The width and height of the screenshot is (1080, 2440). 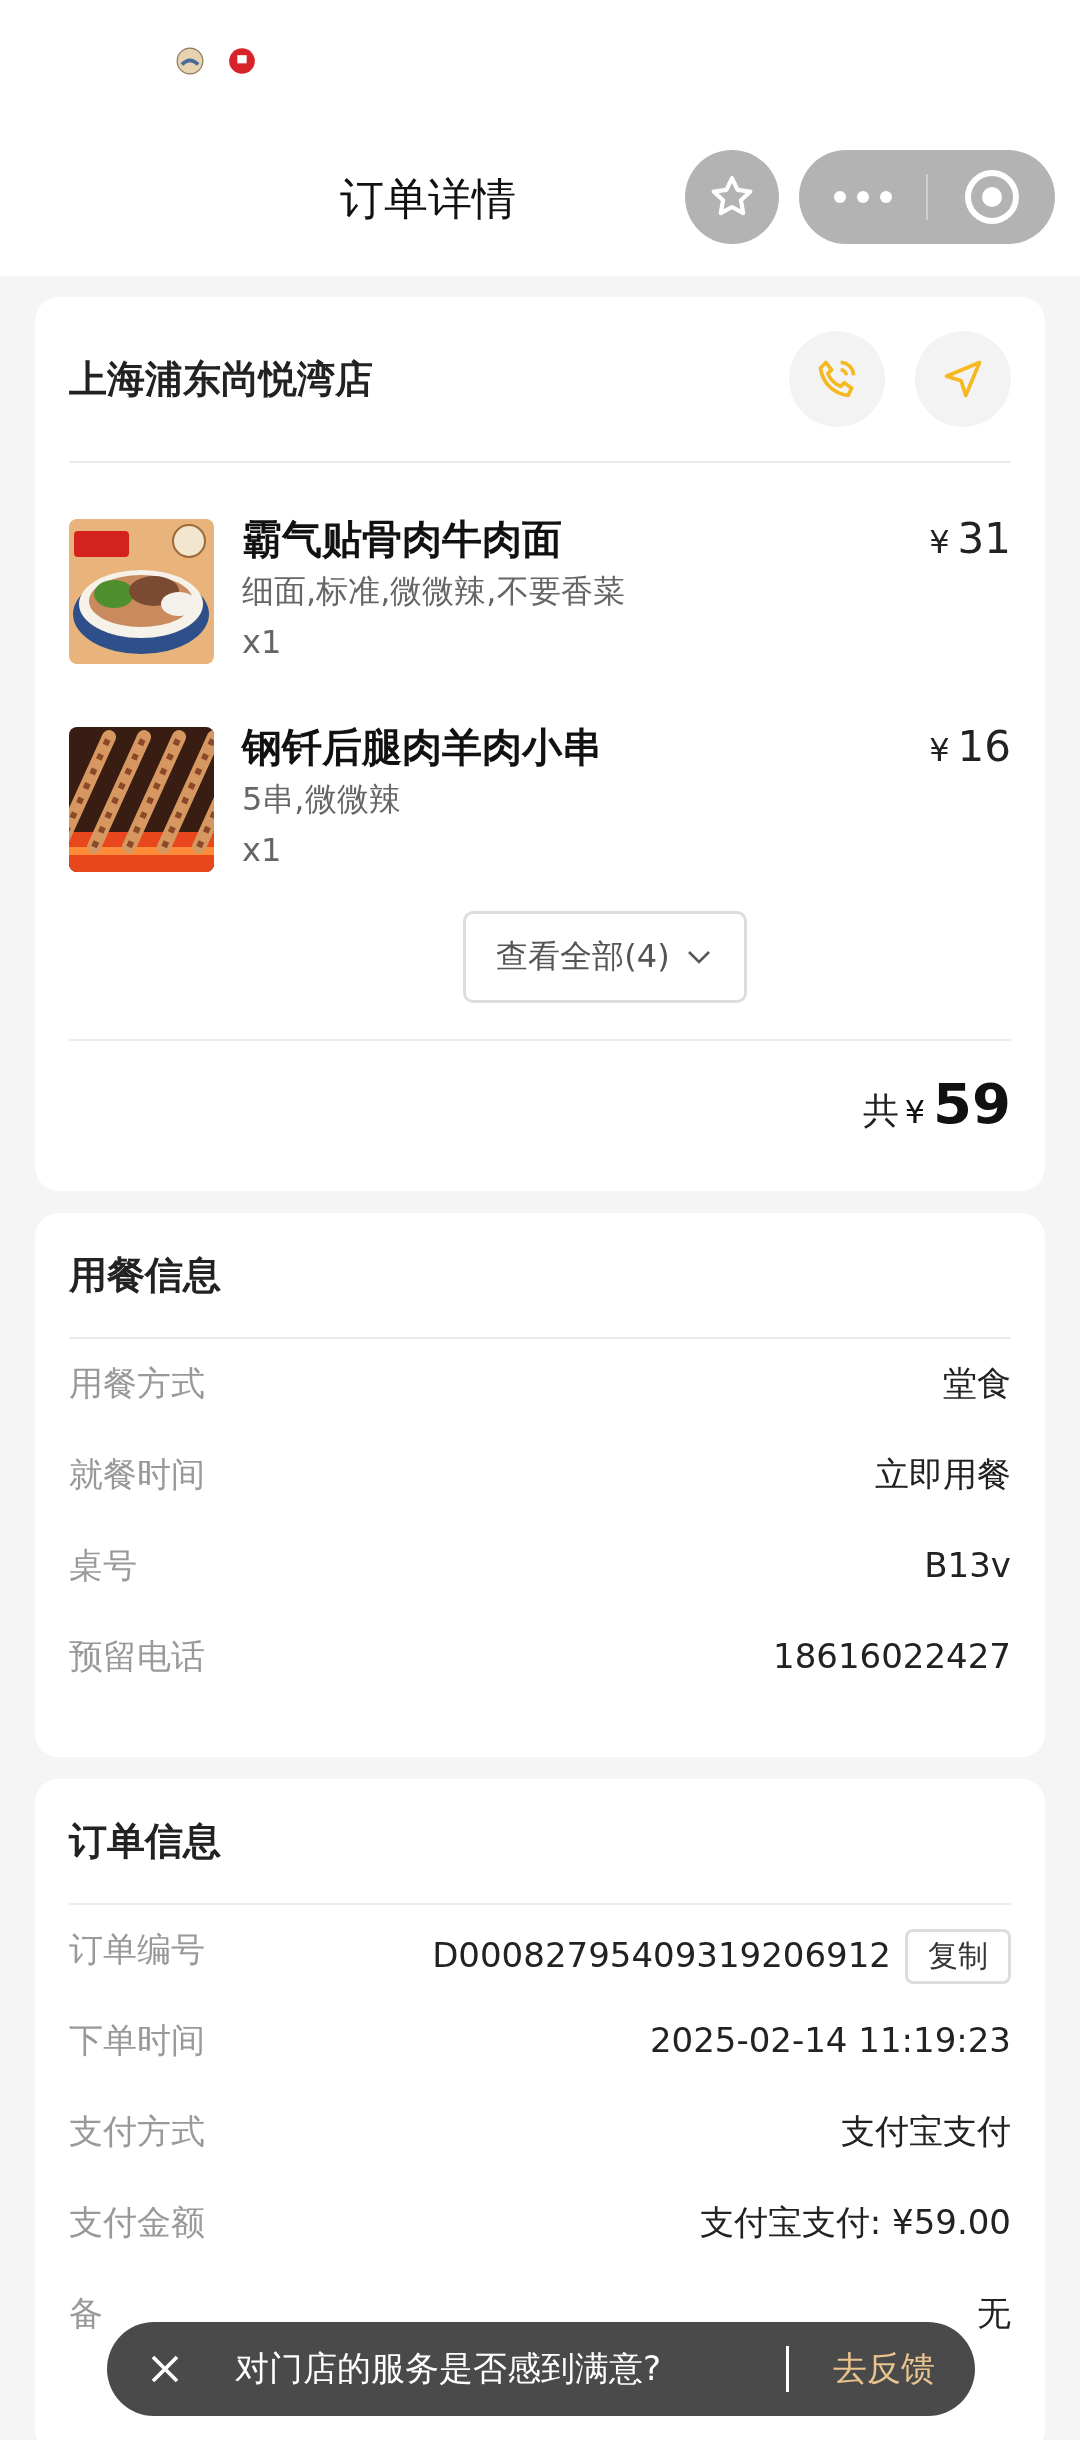 I want to click on field-value: 支付宝支付: ¥59.00, so click(x=855, y=2222).